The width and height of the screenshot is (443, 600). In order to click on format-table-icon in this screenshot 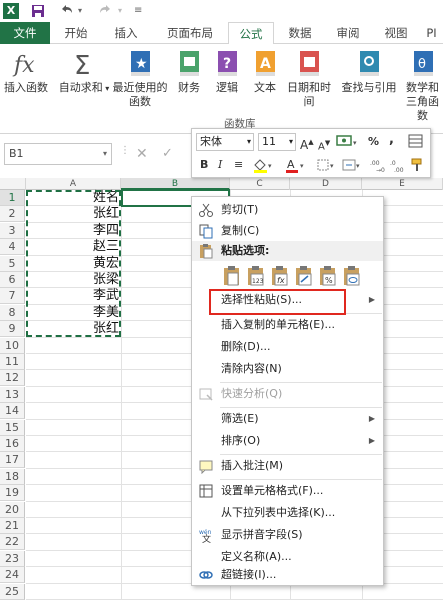, I will do `click(416, 143)`.